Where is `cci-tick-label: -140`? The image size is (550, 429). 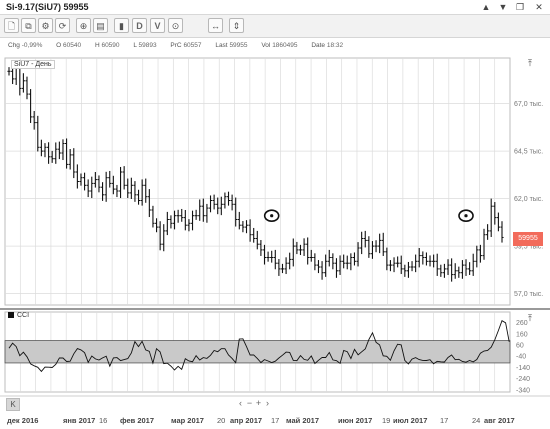
cci-tick-label: -140 is located at coordinates (523, 368).